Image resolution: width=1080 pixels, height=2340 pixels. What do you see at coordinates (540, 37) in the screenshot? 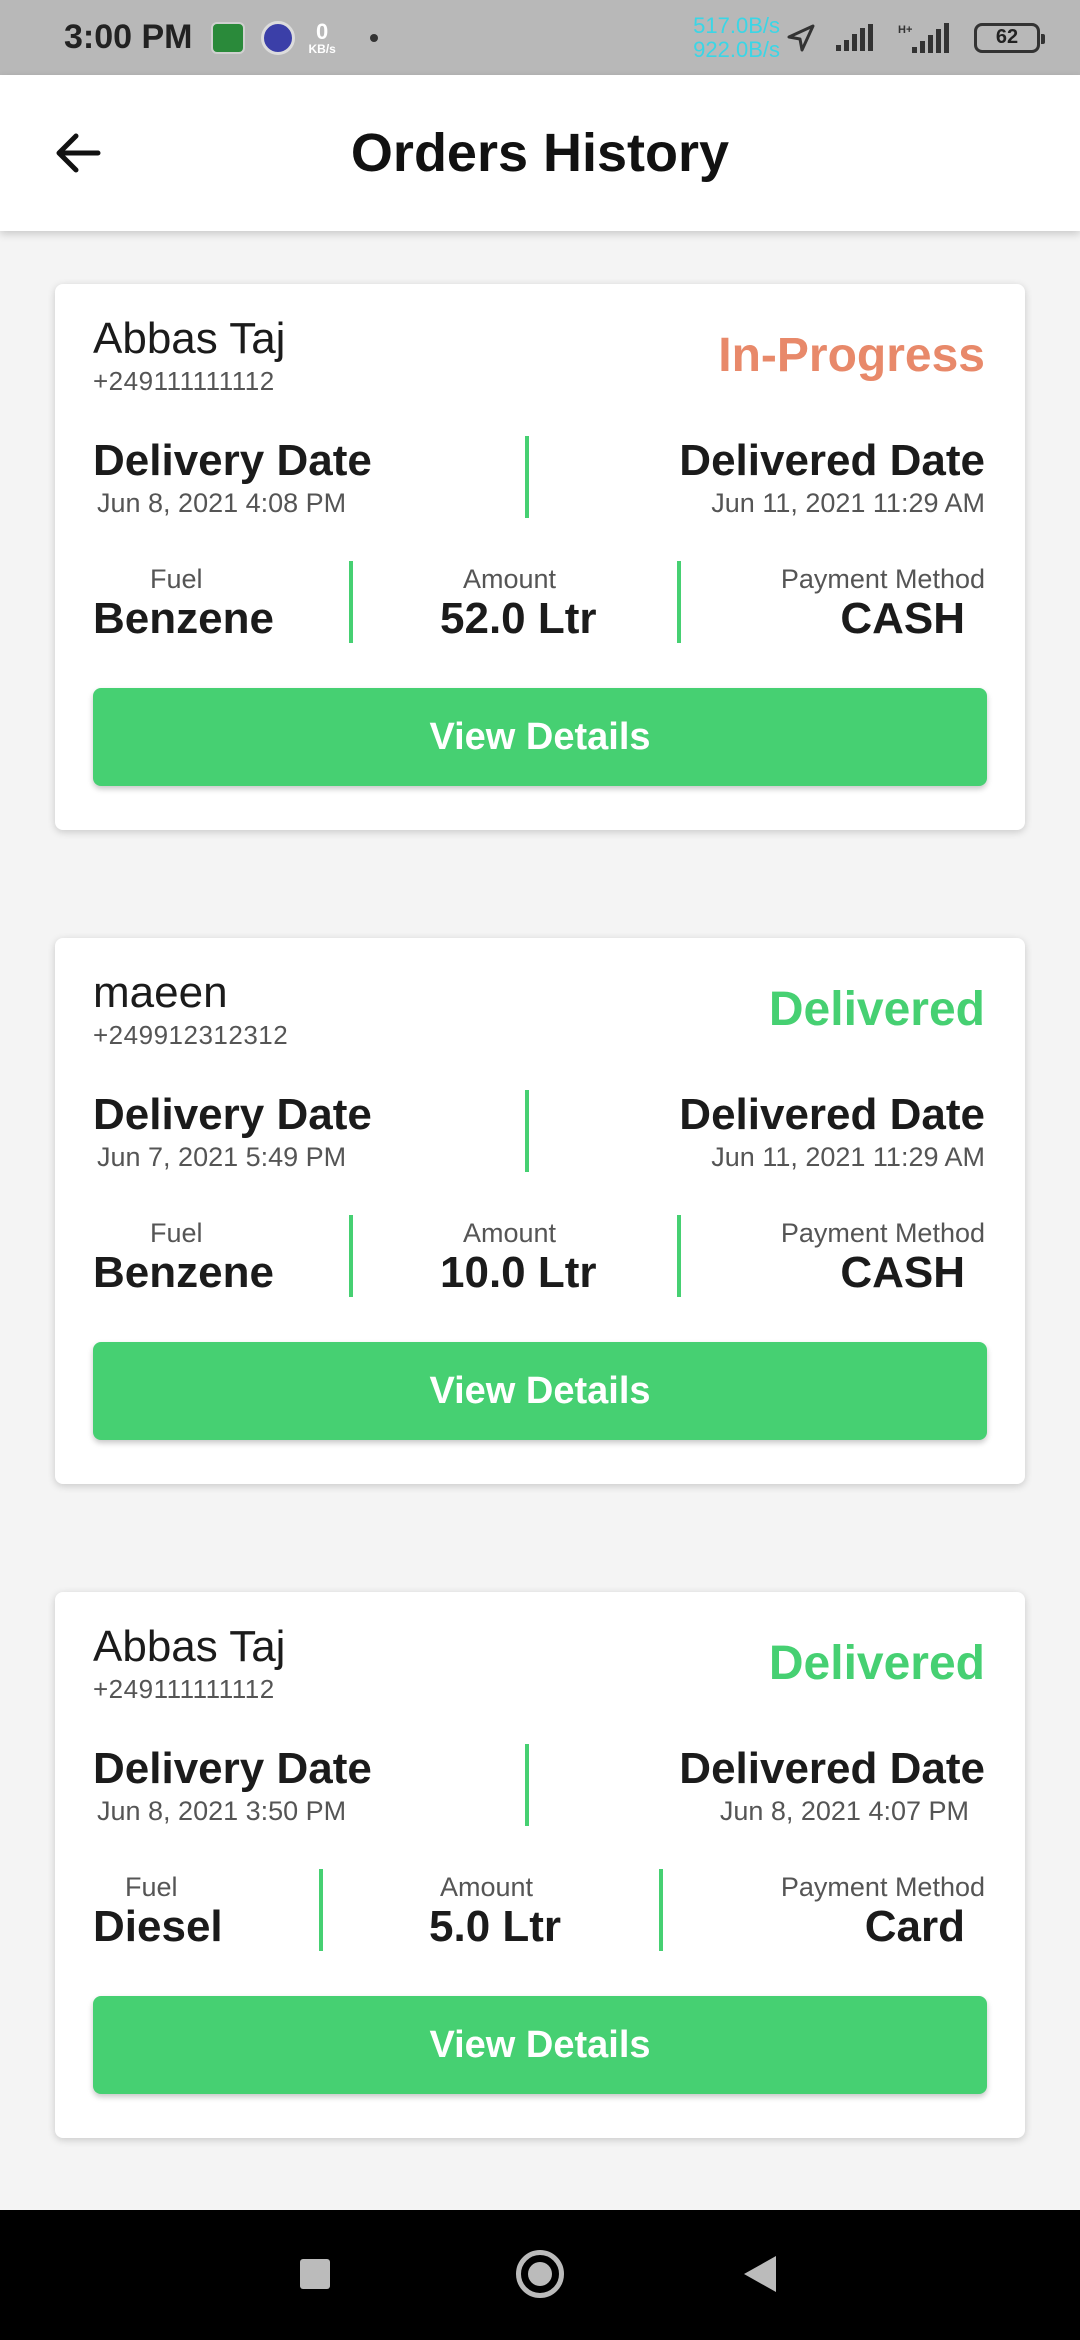
I see `status-bar: 3:00 PM 0 KB/s 517.0B/s 922.0B/s H+ 62` at bounding box center [540, 37].